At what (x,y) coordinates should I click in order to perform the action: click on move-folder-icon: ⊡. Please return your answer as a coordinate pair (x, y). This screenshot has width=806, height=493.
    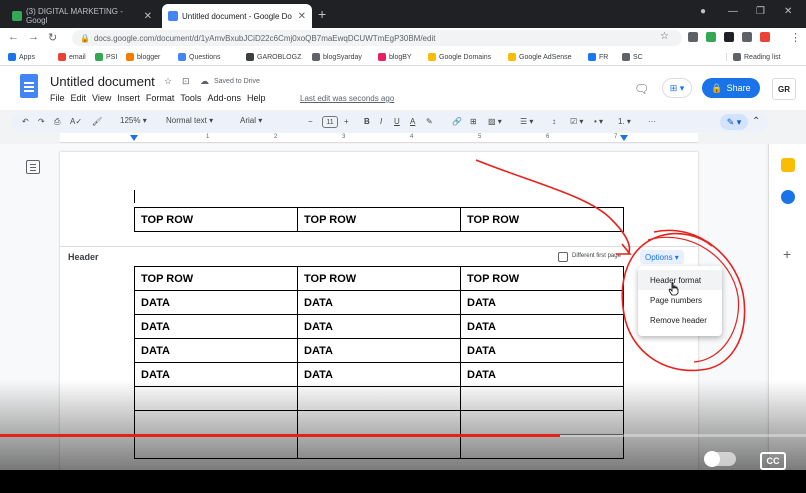
    Looking at the image, I should click on (186, 81).